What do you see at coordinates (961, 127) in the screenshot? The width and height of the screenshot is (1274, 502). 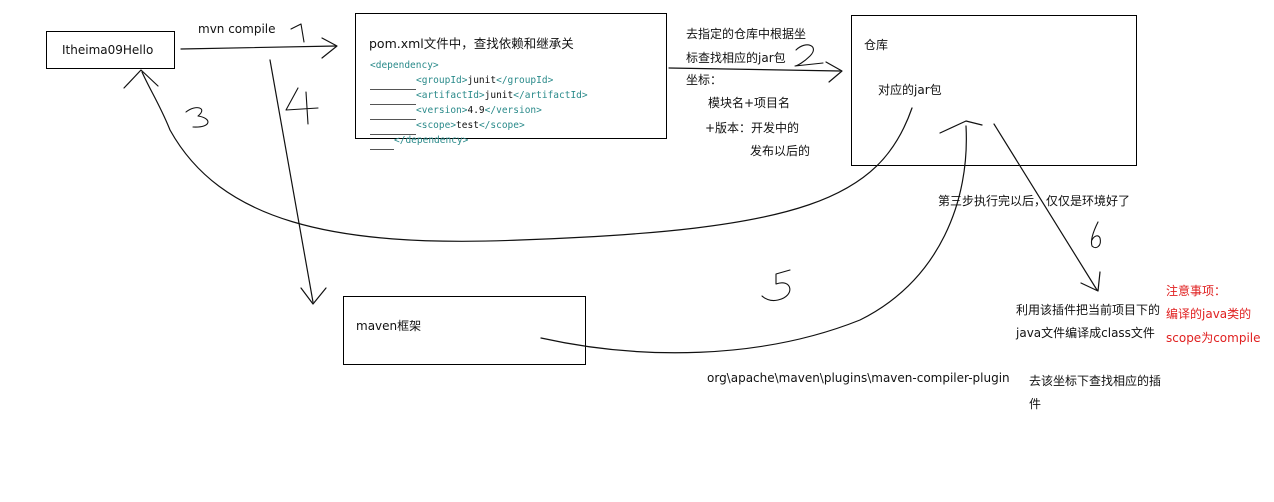 I see `arrow-5-head` at bounding box center [961, 127].